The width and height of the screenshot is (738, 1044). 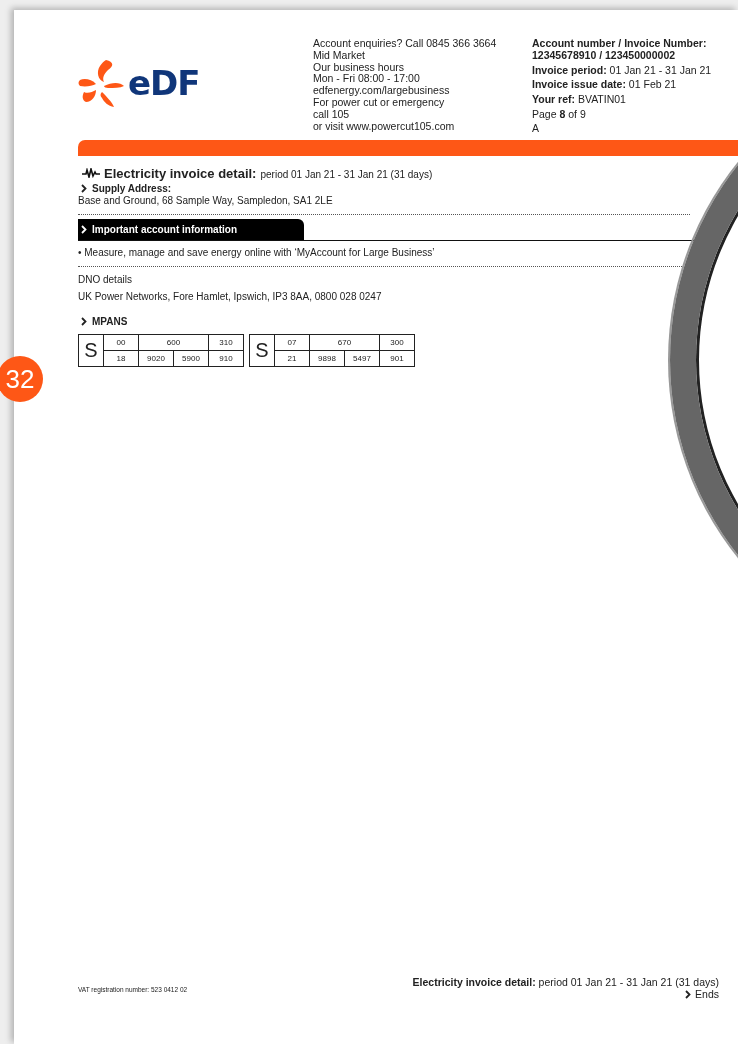 What do you see at coordinates (622, 100) in the screenshot?
I see `account-field: Your ref: BVATIN01` at bounding box center [622, 100].